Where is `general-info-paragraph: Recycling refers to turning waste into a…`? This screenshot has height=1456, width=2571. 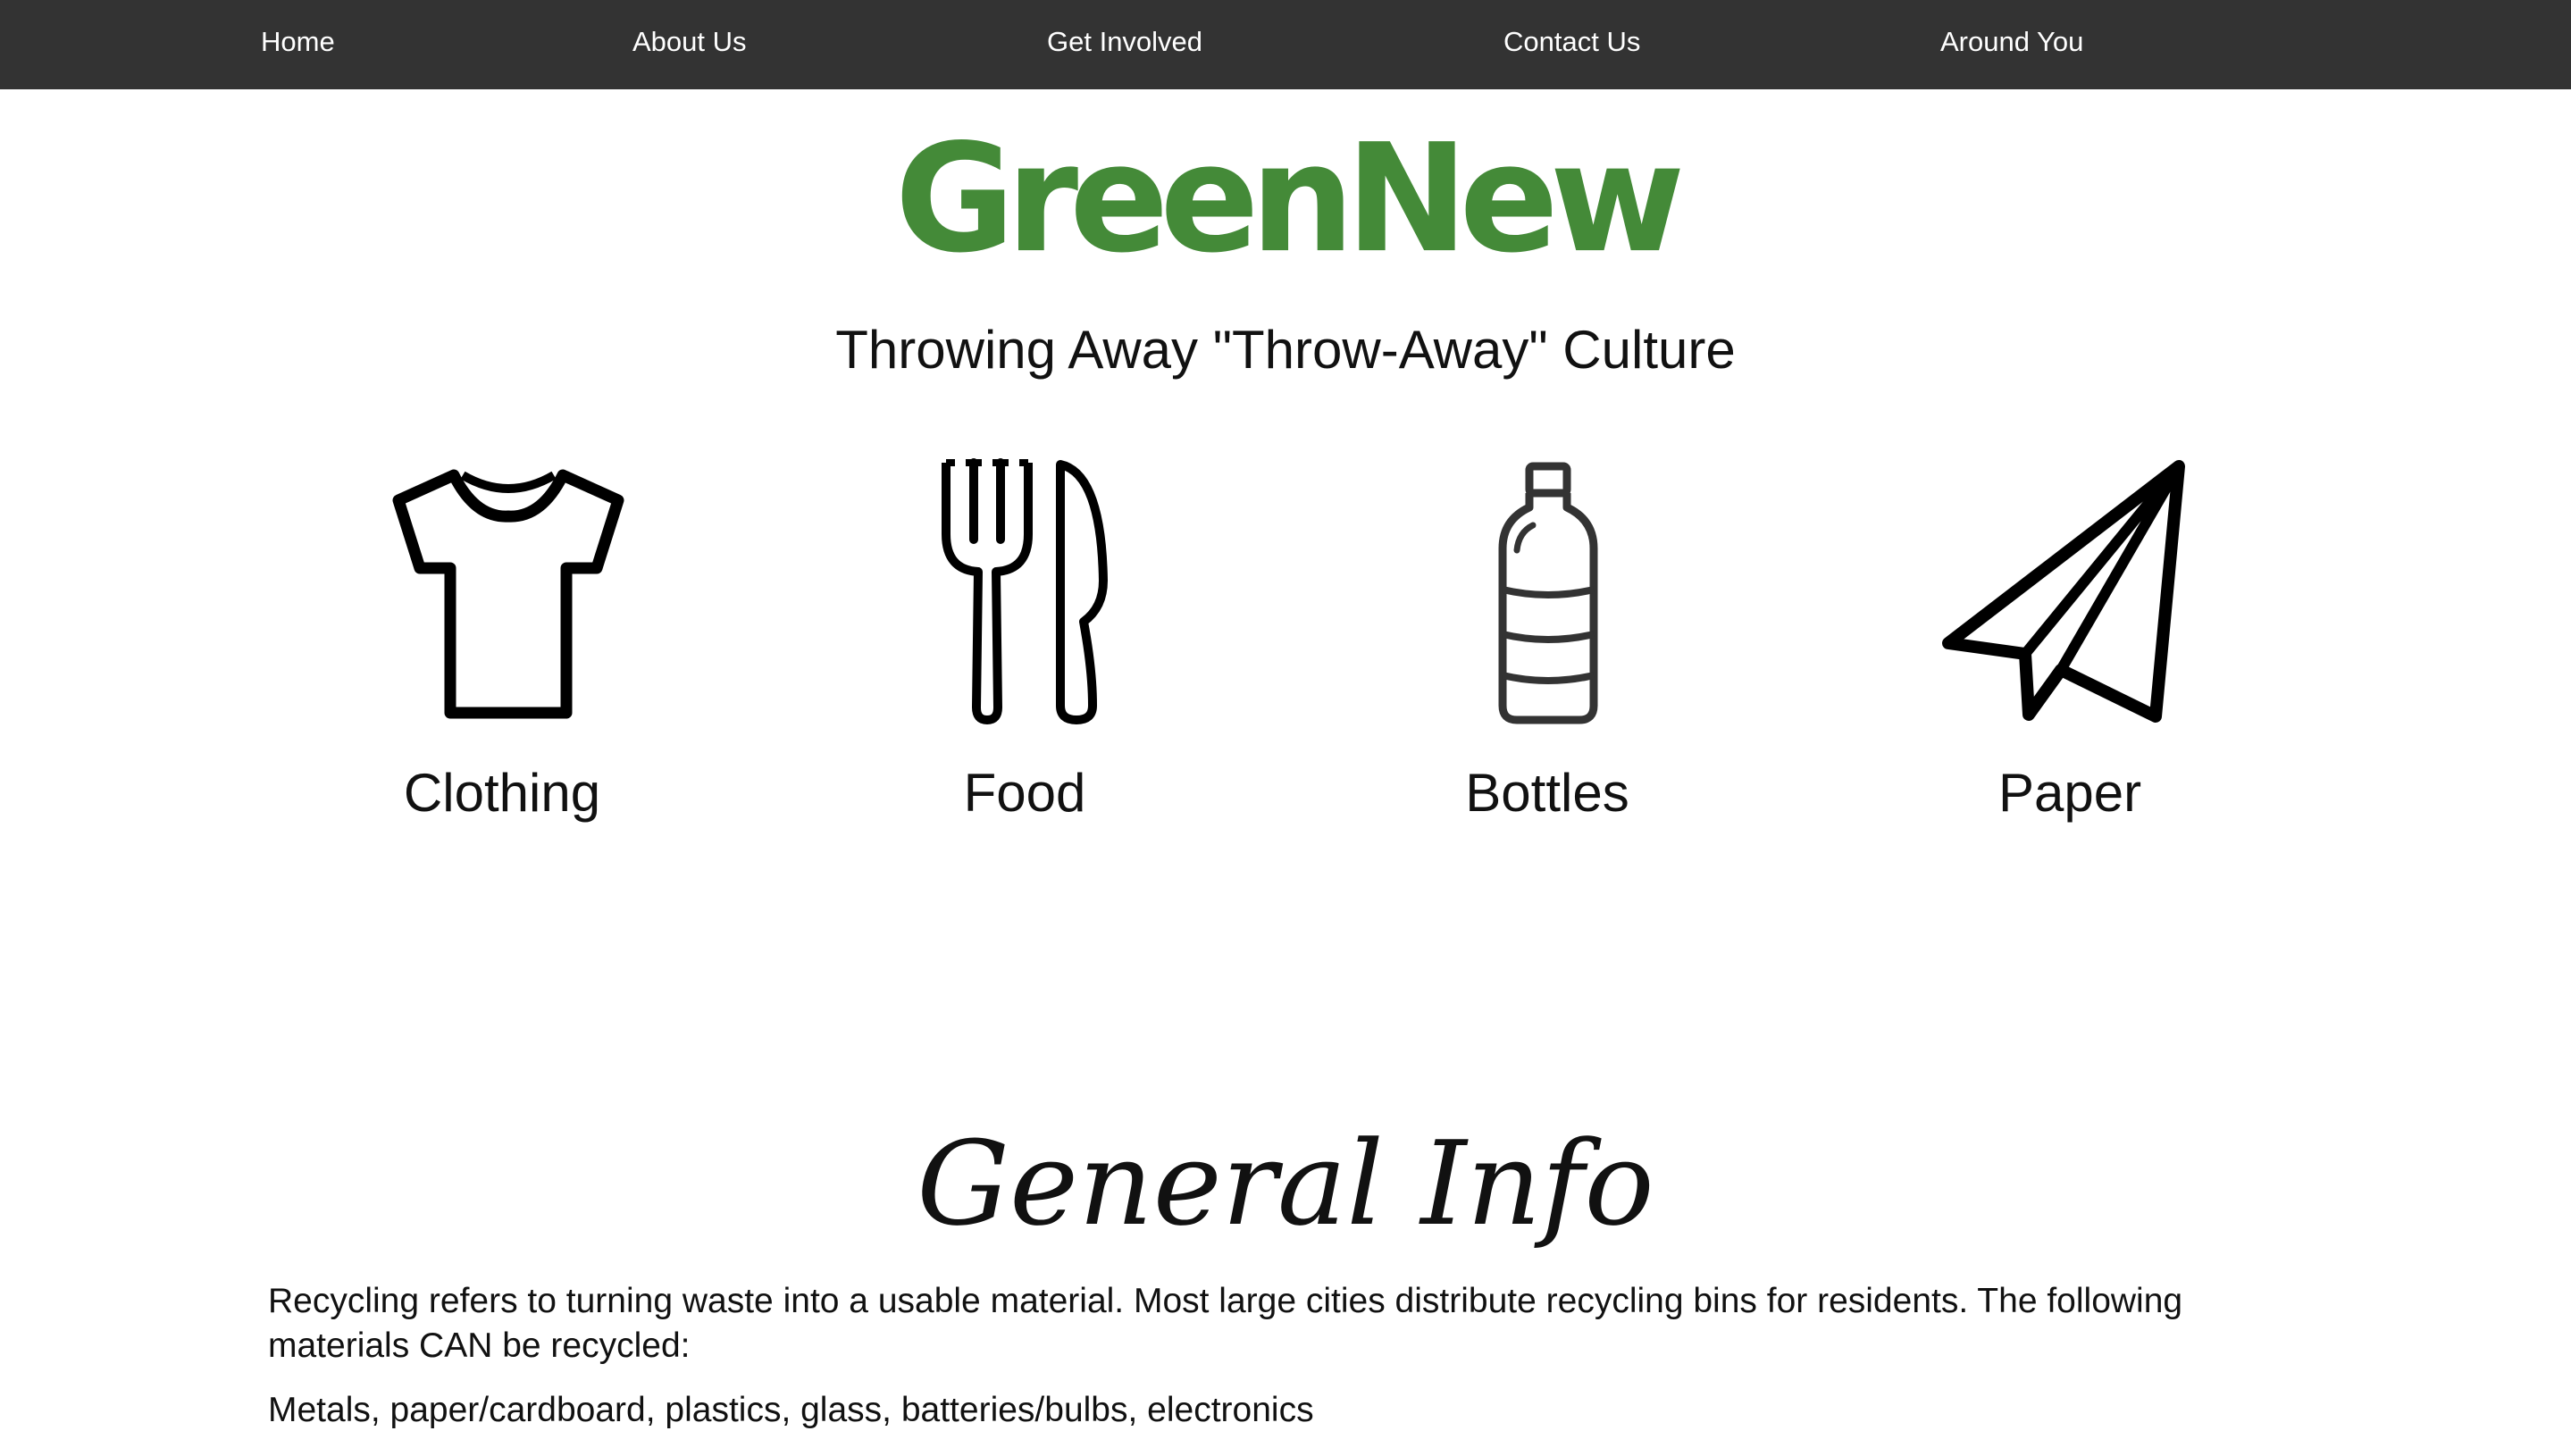
general-info-paragraph: Recycling refers to turning waste into a… is located at coordinates (1225, 1323).